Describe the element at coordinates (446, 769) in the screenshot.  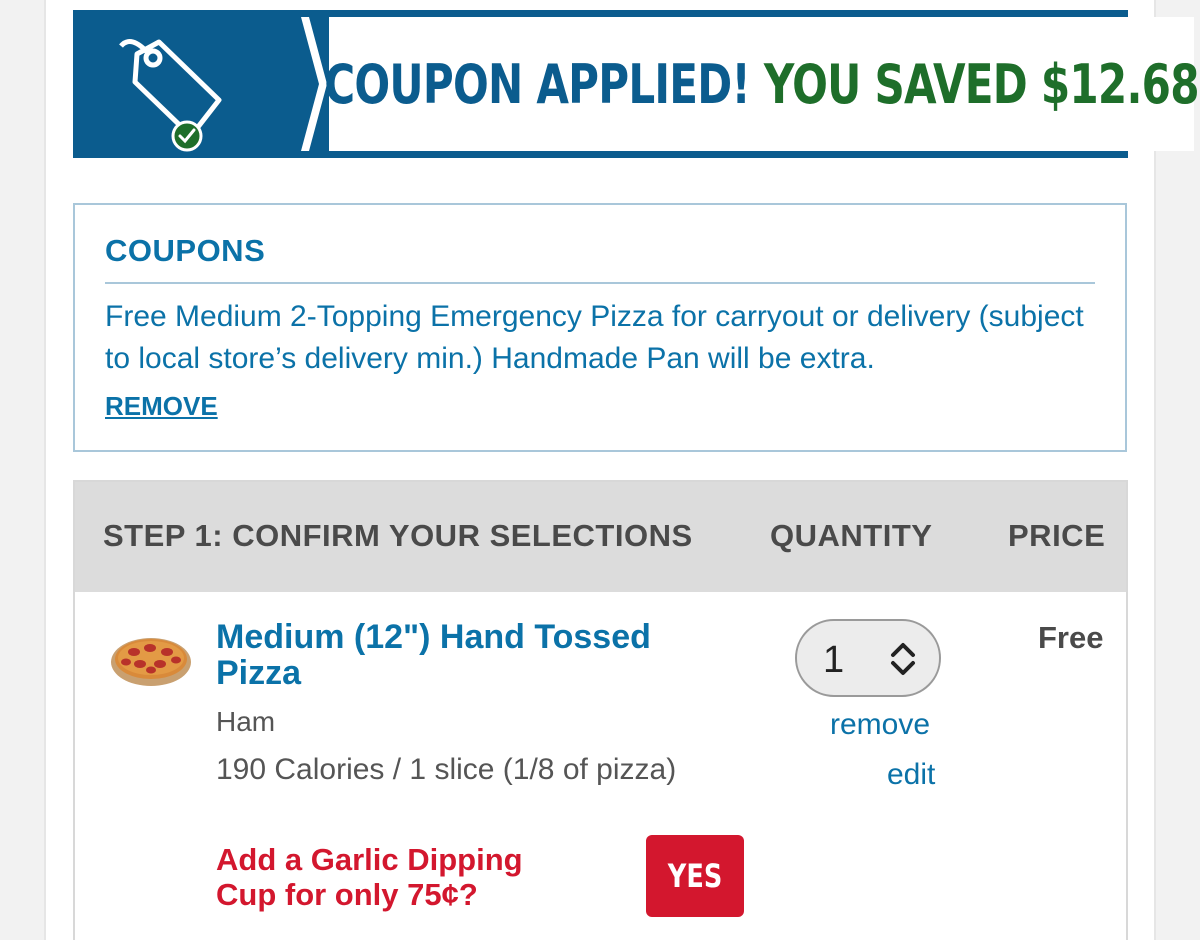
I see `item-calories: 190 Calories / 1 slice (1/8 of pizza)` at that location.